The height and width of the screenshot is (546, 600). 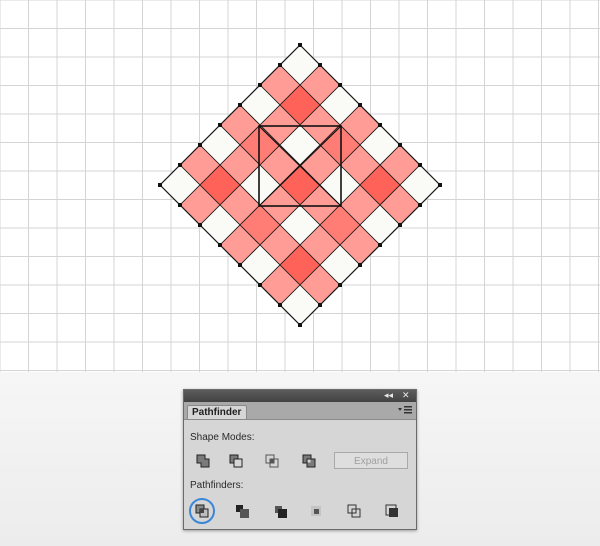 I want to click on panel-tab-row: Pathfinder, so click(x=300, y=411).